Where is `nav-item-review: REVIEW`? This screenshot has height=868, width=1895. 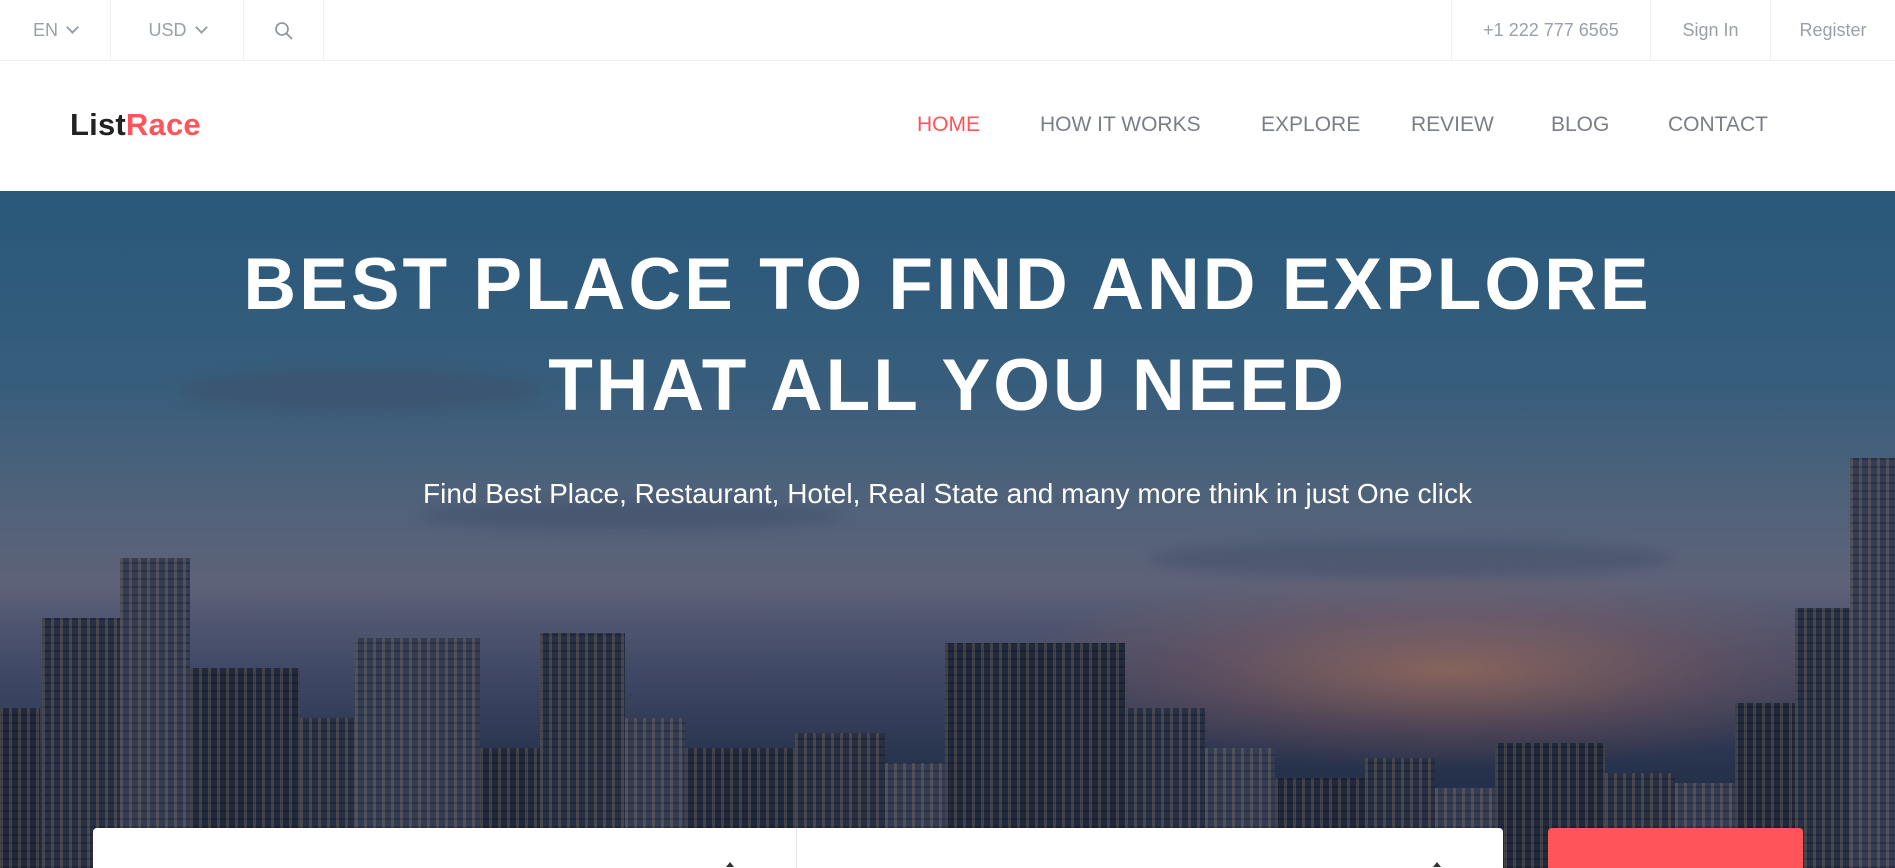 nav-item-review: REVIEW is located at coordinates (1452, 125).